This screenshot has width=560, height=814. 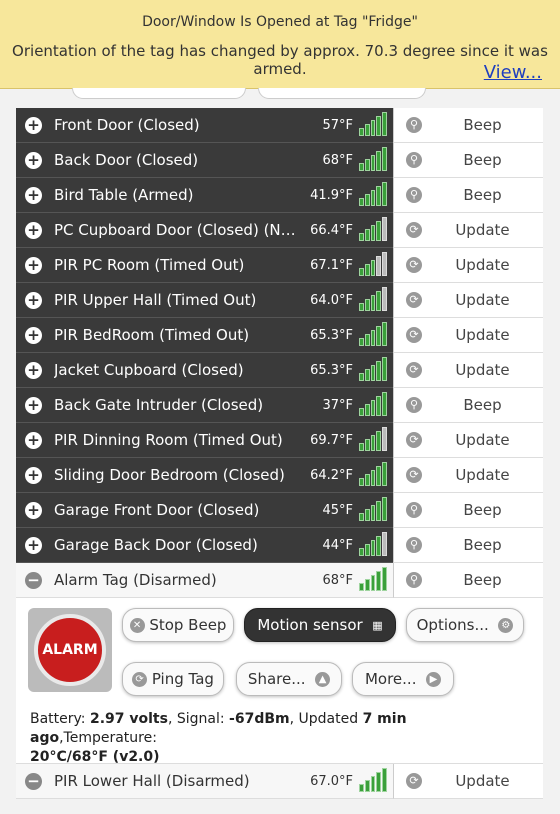 What do you see at coordinates (204, 545) in the screenshot?
I see `tag-row-main: + Garage Back Door (Closed) 44°F` at bounding box center [204, 545].